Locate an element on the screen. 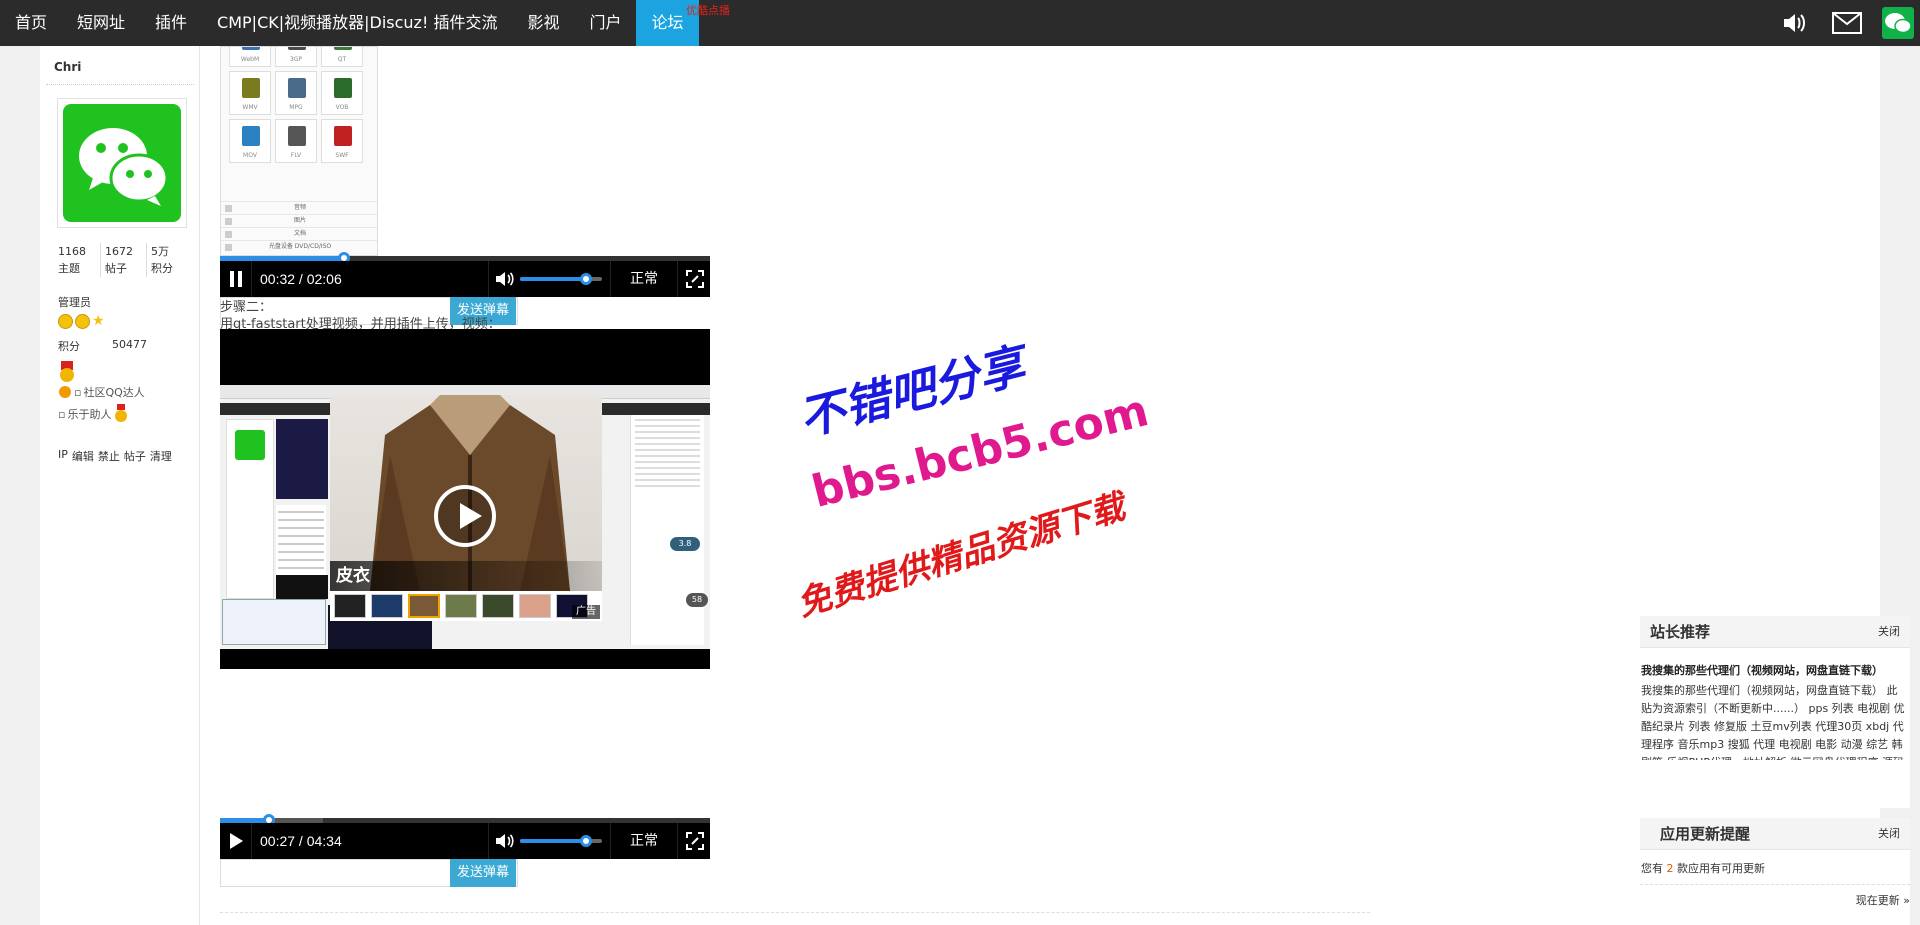 This screenshot has width=1920, height=925. update-close-button: 关闭 is located at coordinates (1889, 834).